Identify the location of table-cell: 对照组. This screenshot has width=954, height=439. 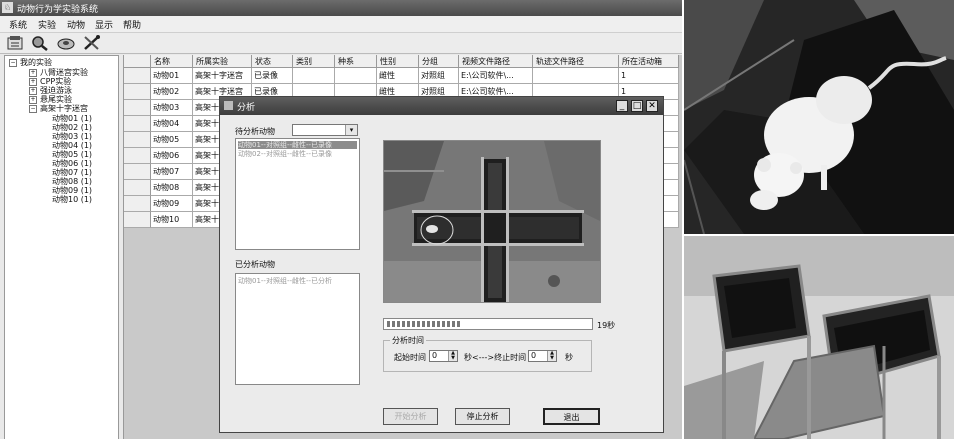
(439, 76).